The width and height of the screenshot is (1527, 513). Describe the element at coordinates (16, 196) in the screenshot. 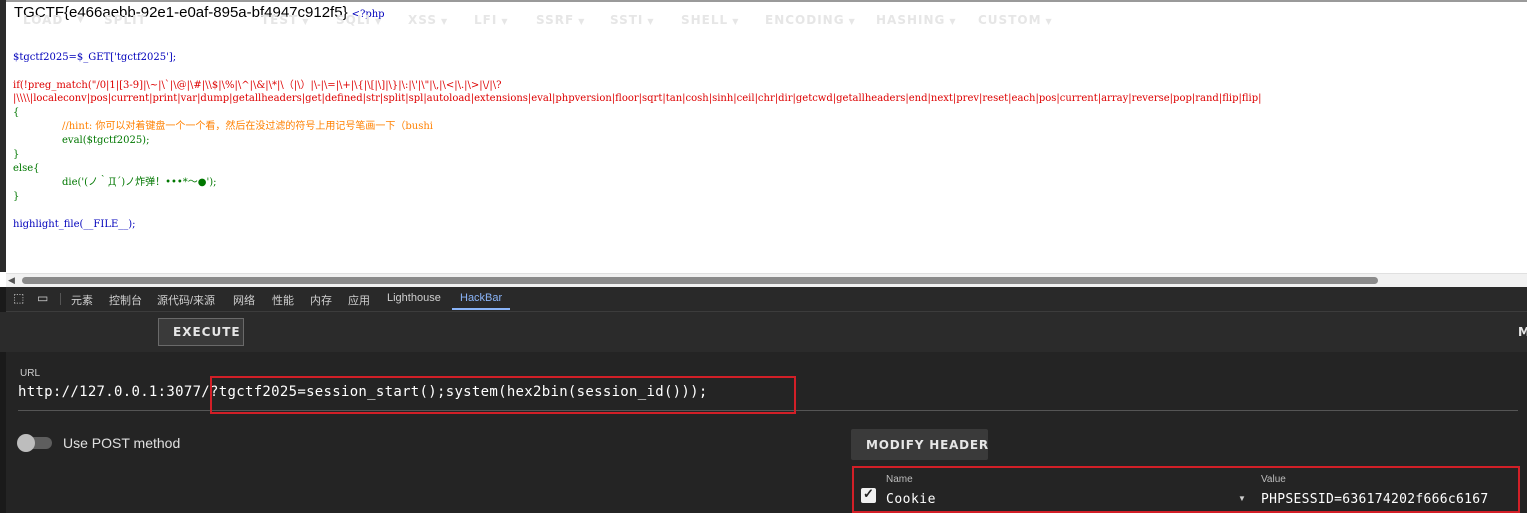

I see `code-brace-close-2: }` at that location.